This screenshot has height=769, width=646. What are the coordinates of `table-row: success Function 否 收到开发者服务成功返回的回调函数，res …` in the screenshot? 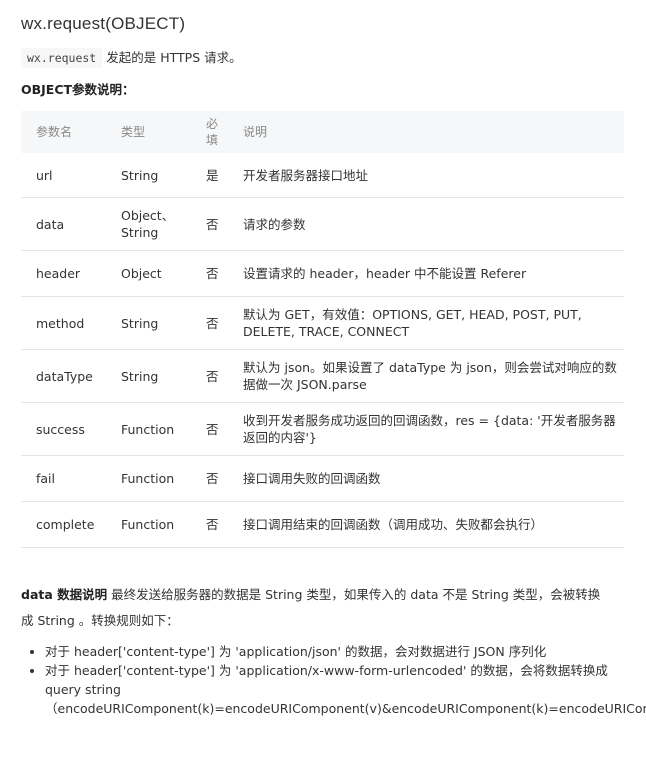 It's located at (322, 429).